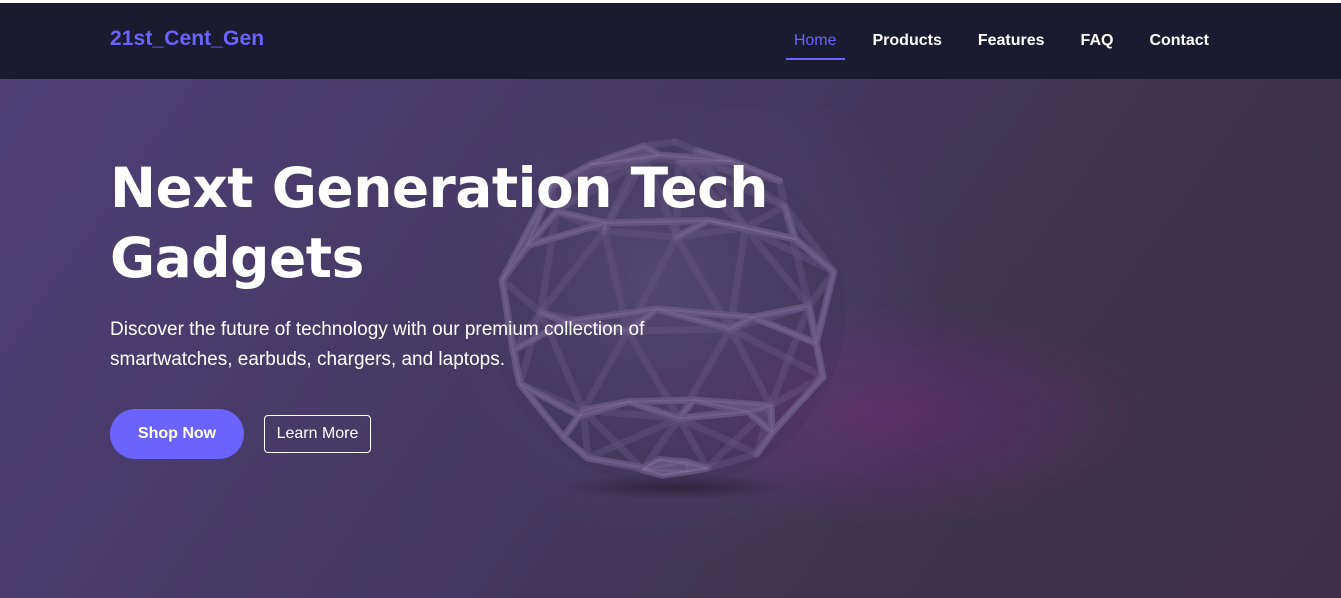 The image size is (1341, 598). I want to click on nav-menu: Home Products Features FAQ Contact, so click(983, 41).